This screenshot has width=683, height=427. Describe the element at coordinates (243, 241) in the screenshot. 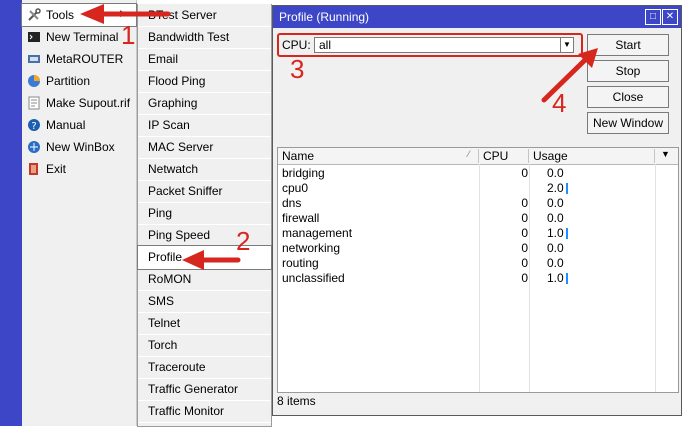

I see `step-number-2: 2` at that location.